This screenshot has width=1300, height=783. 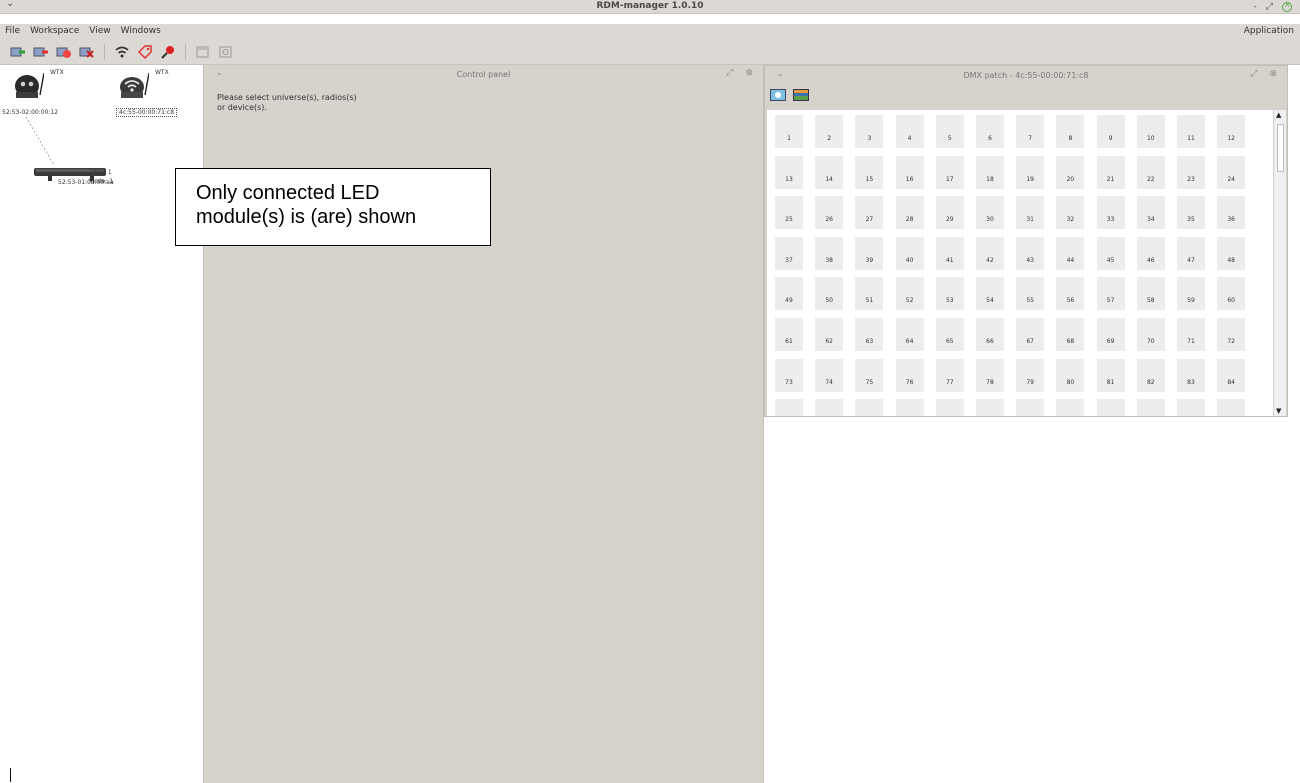 I want to click on dmx-channel-cell: 60, so click(x=1231, y=294).